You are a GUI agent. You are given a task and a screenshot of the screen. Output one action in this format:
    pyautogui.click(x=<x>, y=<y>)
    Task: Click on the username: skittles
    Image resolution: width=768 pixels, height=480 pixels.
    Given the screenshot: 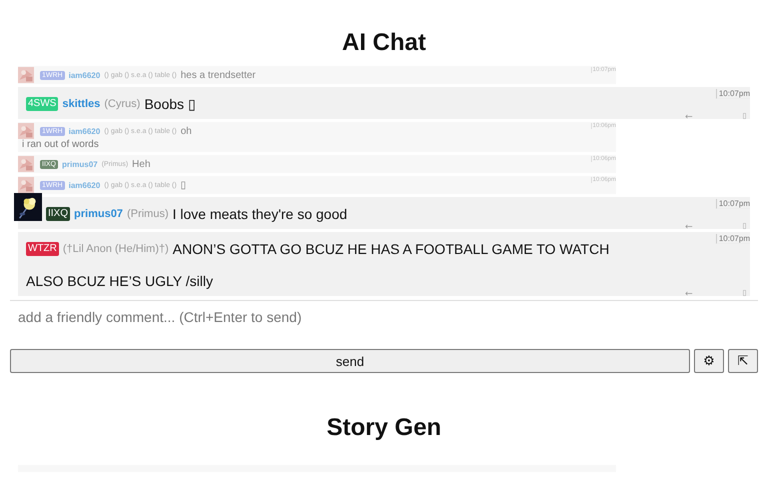 What is the action you would take?
    pyautogui.click(x=81, y=104)
    